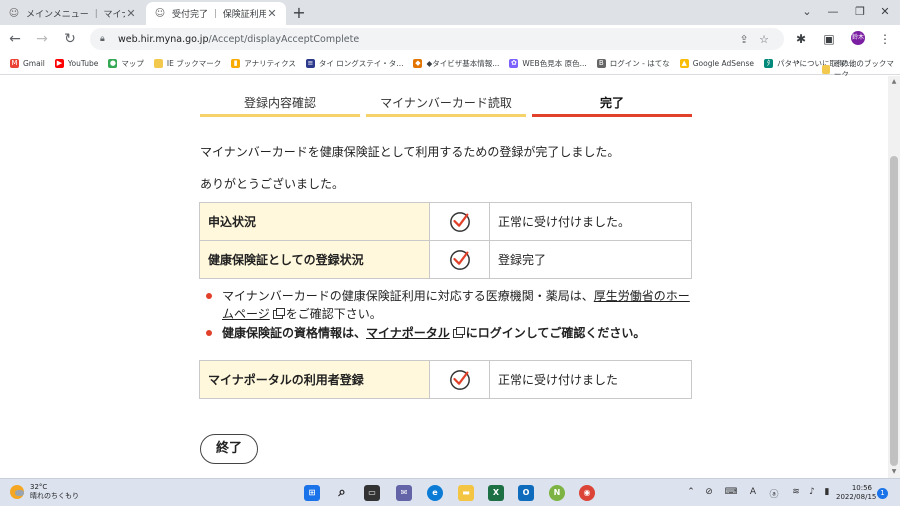 The image size is (900, 506). I want to click on extensions-icon: ✱, so click(801, 39).